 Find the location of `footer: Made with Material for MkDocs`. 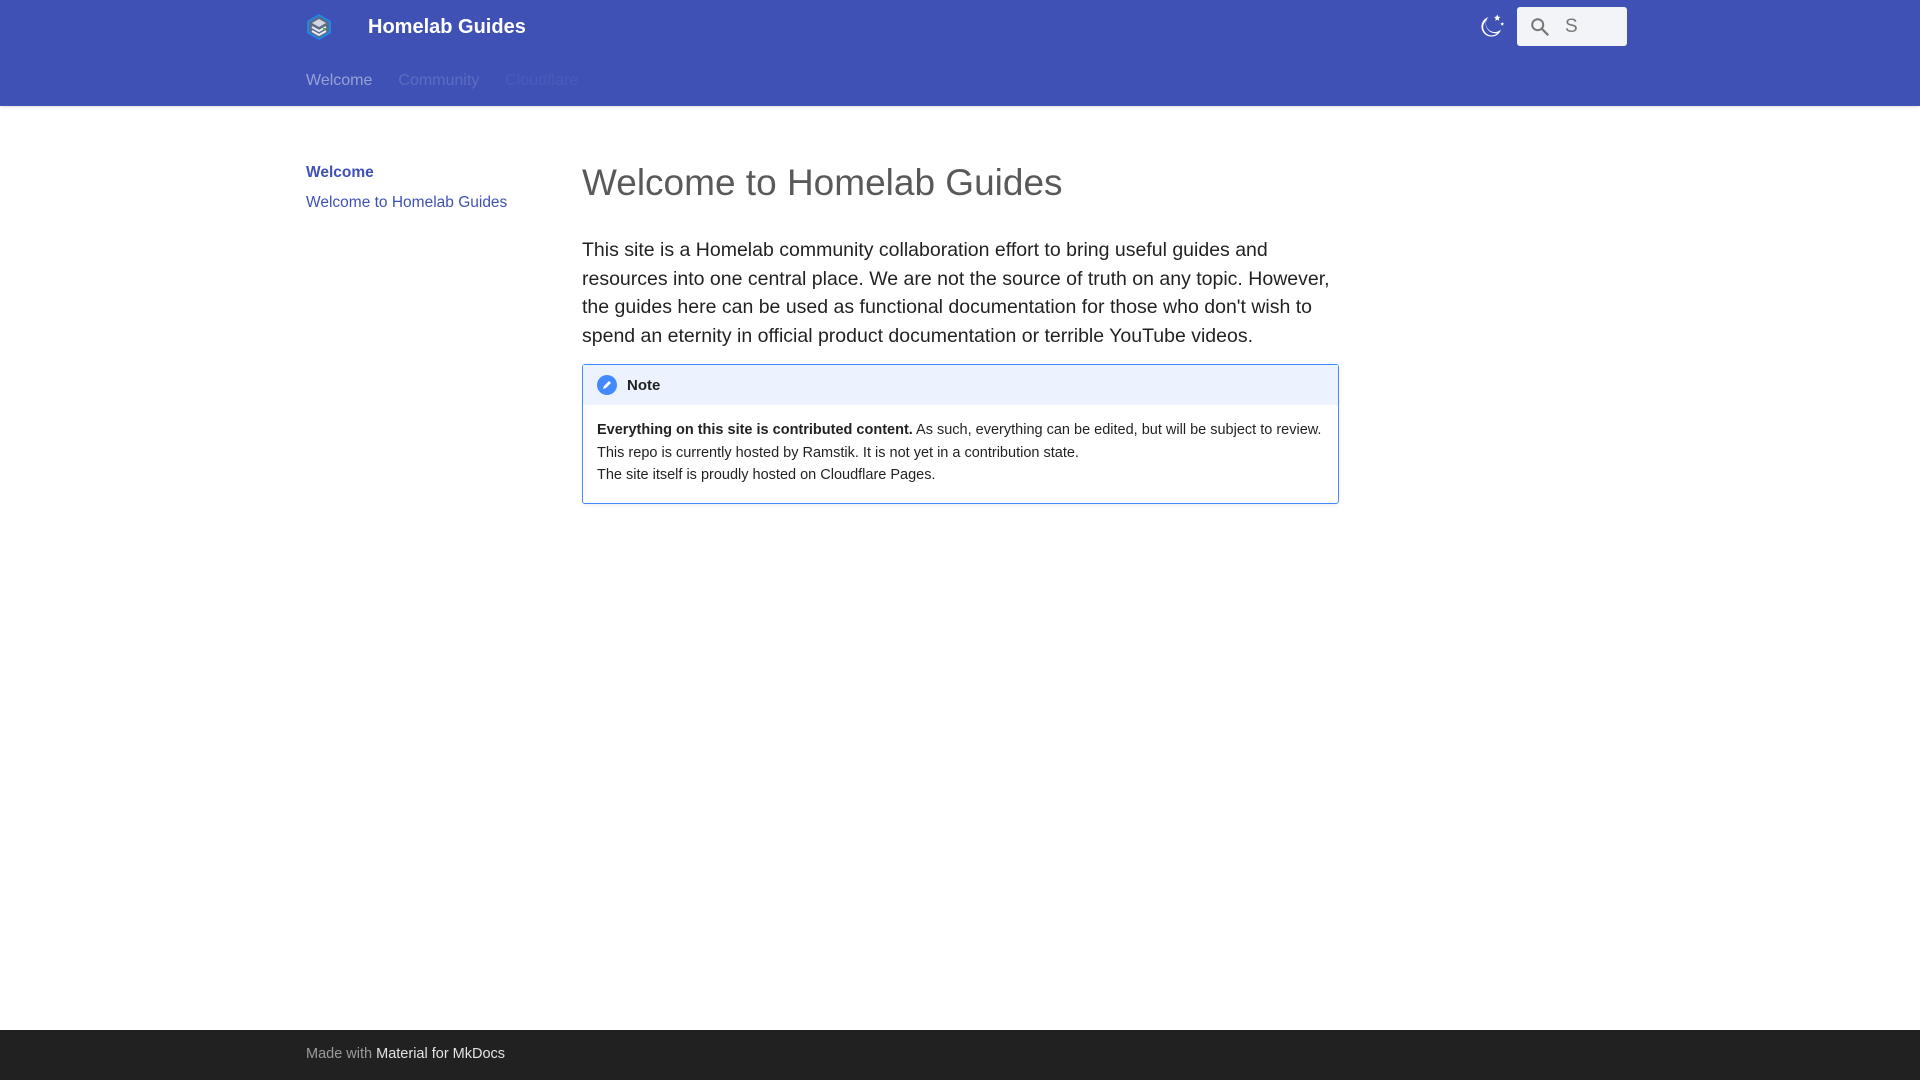

footer: Made with Material for MkDocs is located at coordinates (960, 1055).